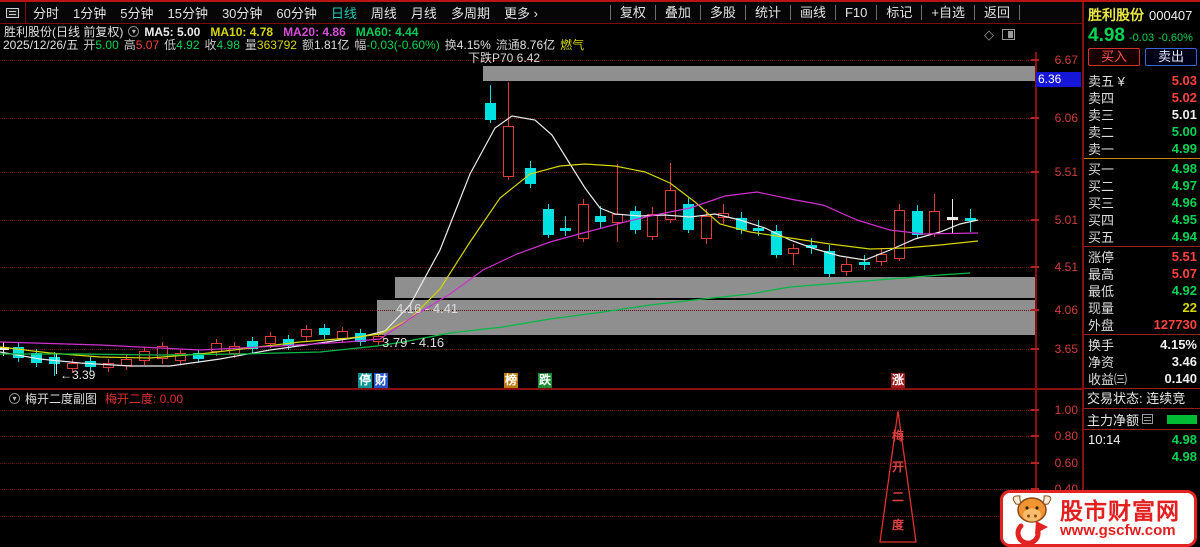 Image resolution: width=1200 pixels, height=547 pixels. Describe the element at coordinates (1142, 236) in the screenshot. I see `quote-row: 买五 4.94` at that location.